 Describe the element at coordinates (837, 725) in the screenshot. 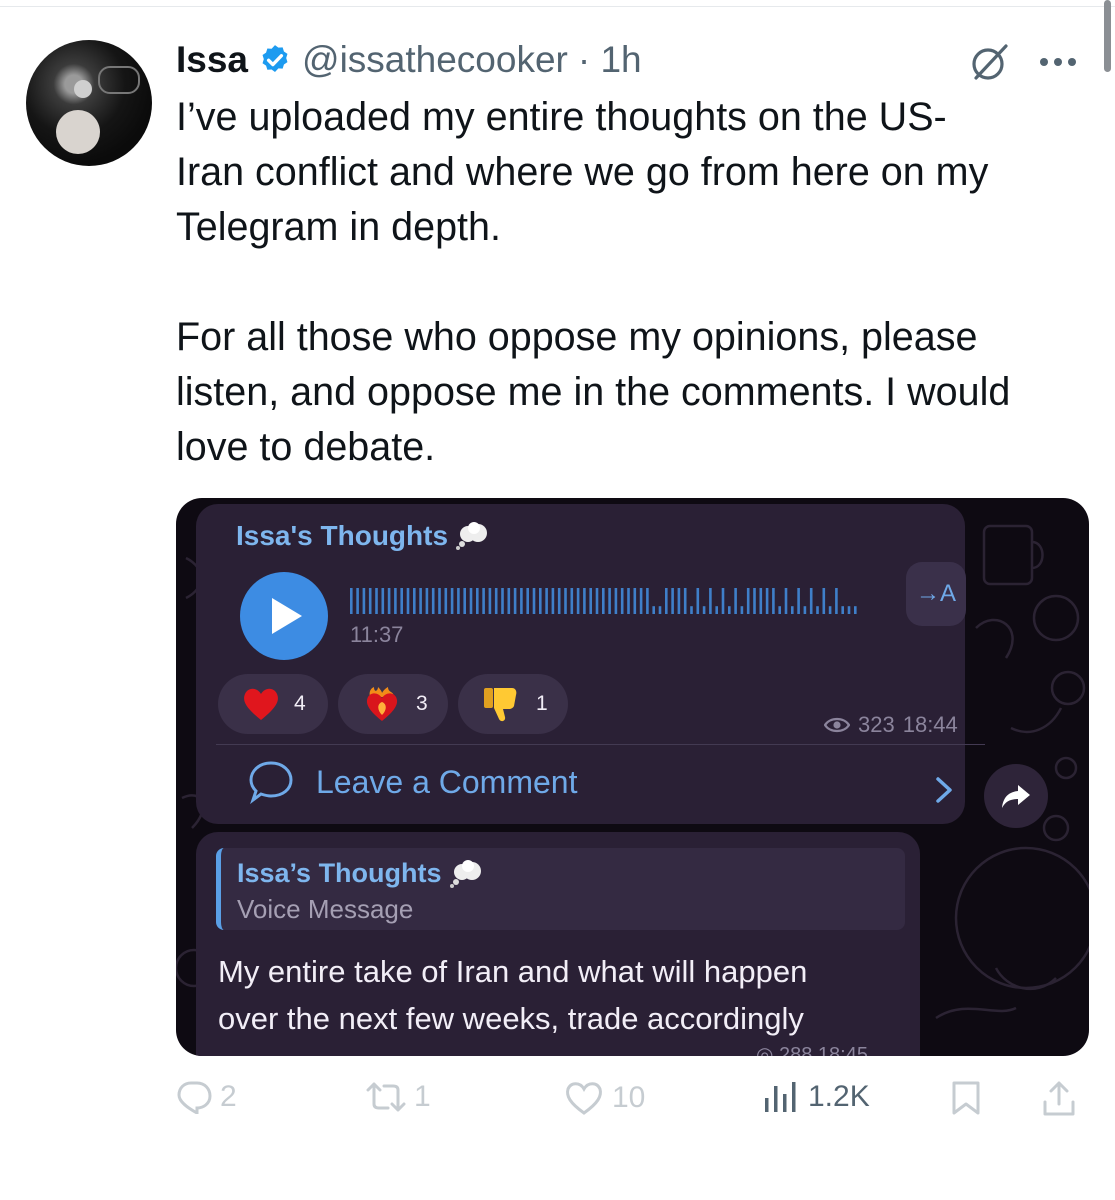

I see `eye-icon` at that location.